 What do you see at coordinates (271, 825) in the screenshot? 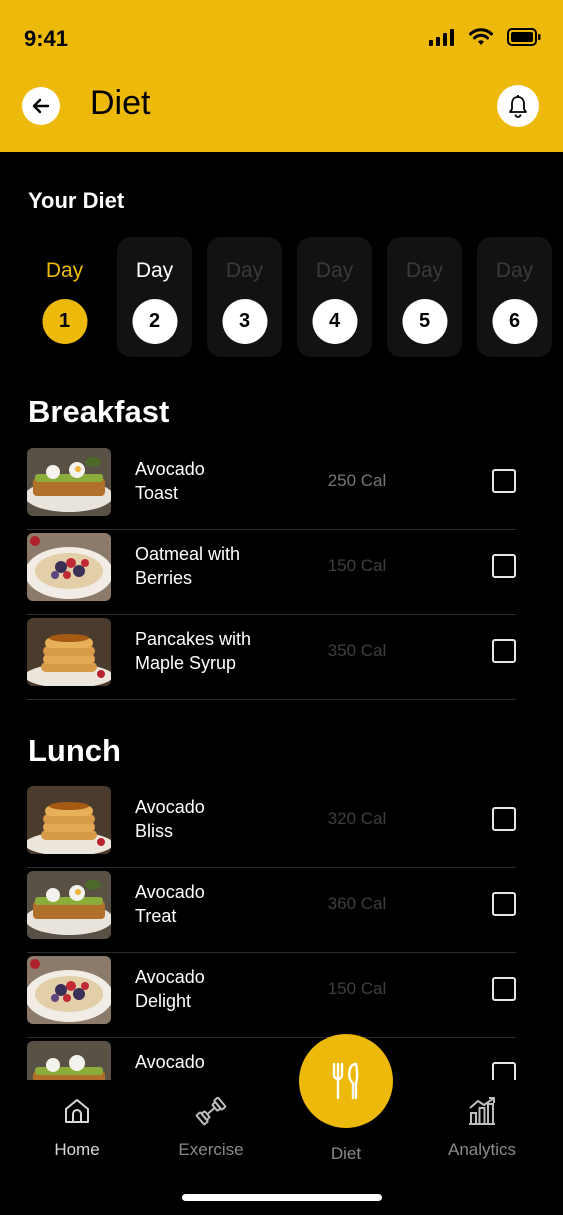
I see `meal-row: Avocado Bliss 320 Cal` at bounding box center [271, 825].